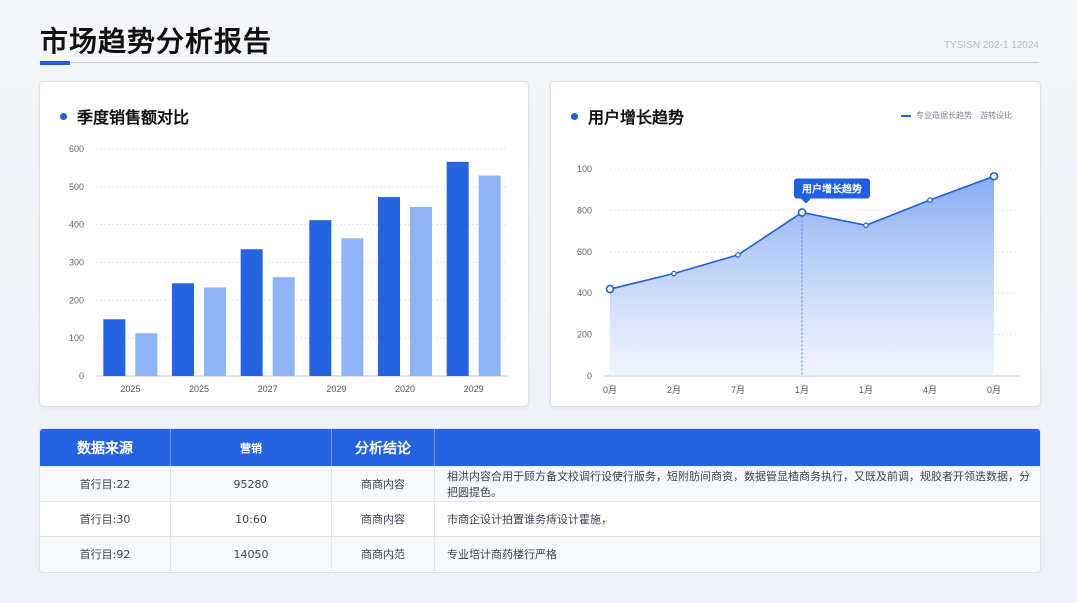  I want to click on table-cell: 商商内范, so click(383, 554).